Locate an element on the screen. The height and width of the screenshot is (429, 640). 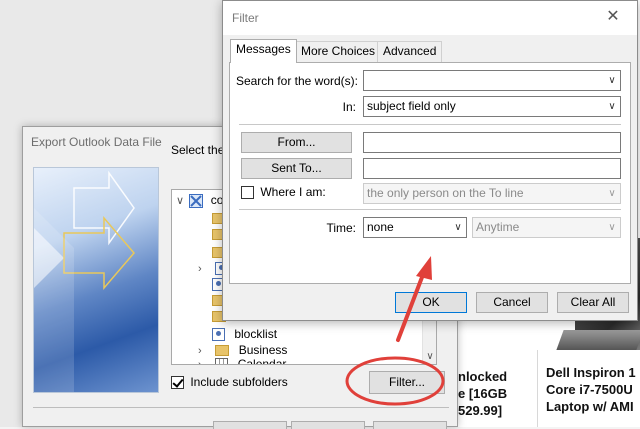
from-input is located at coordinates (492, 142).